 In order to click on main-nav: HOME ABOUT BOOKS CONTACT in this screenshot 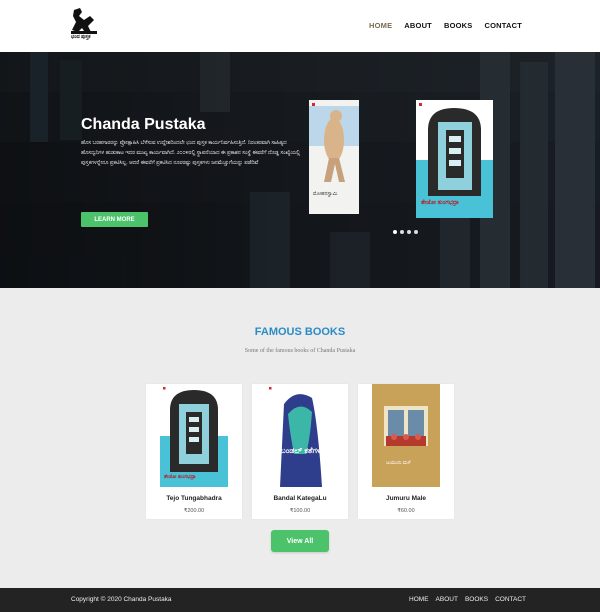, I will do `click(445, 25)`.